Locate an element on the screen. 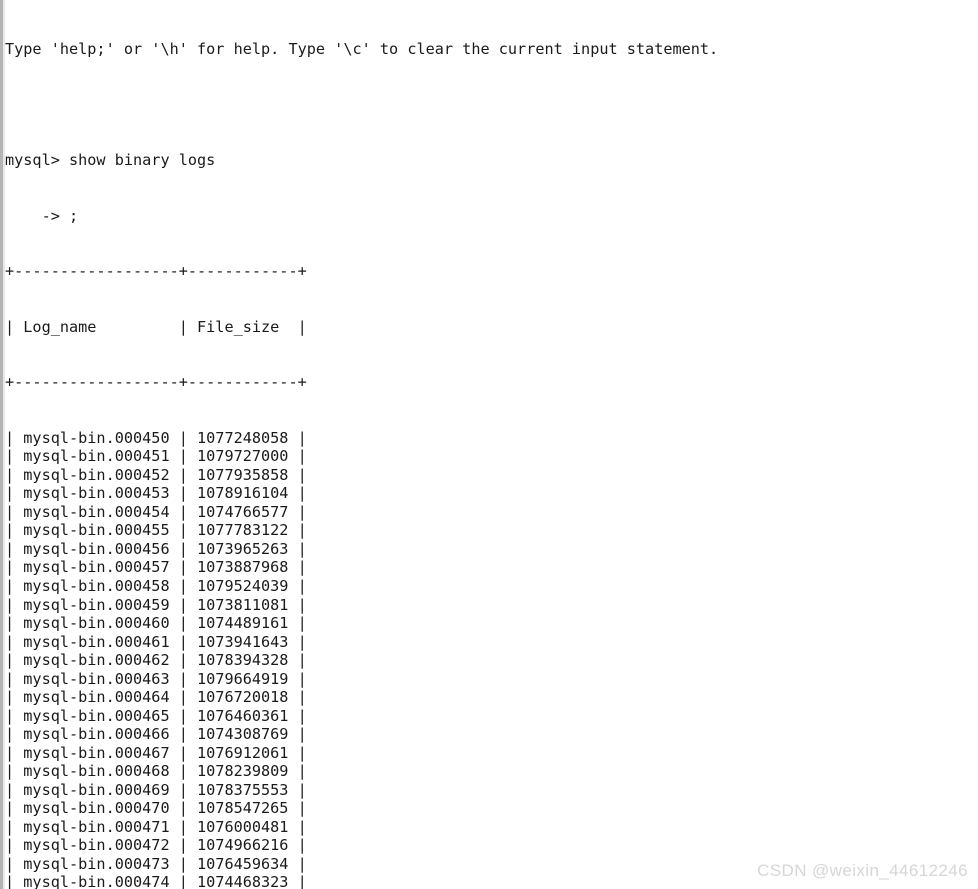  table-header-row: | Log_name | File_size | is located at coordinates (156, 326).